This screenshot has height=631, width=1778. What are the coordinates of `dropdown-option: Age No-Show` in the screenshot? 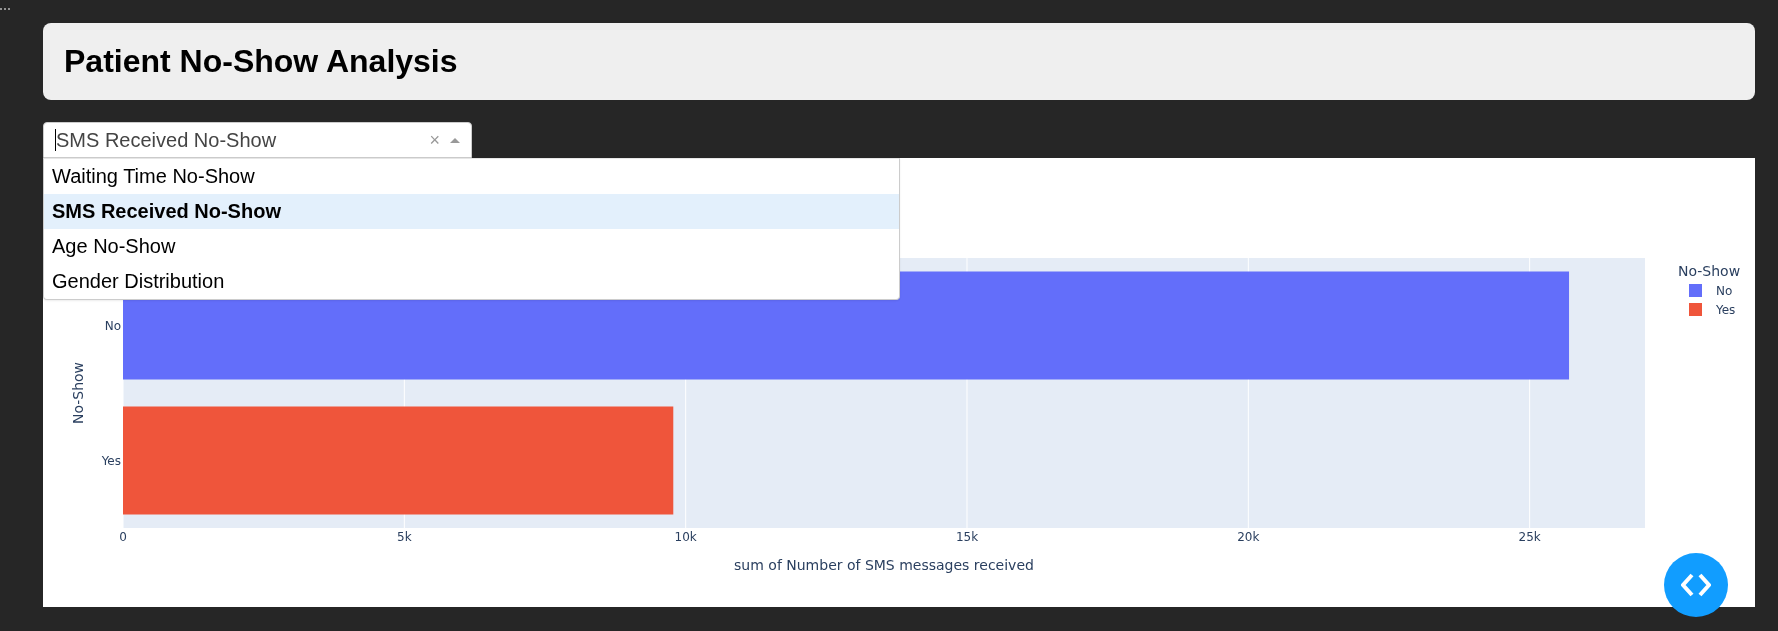 It's located at (471, 246).